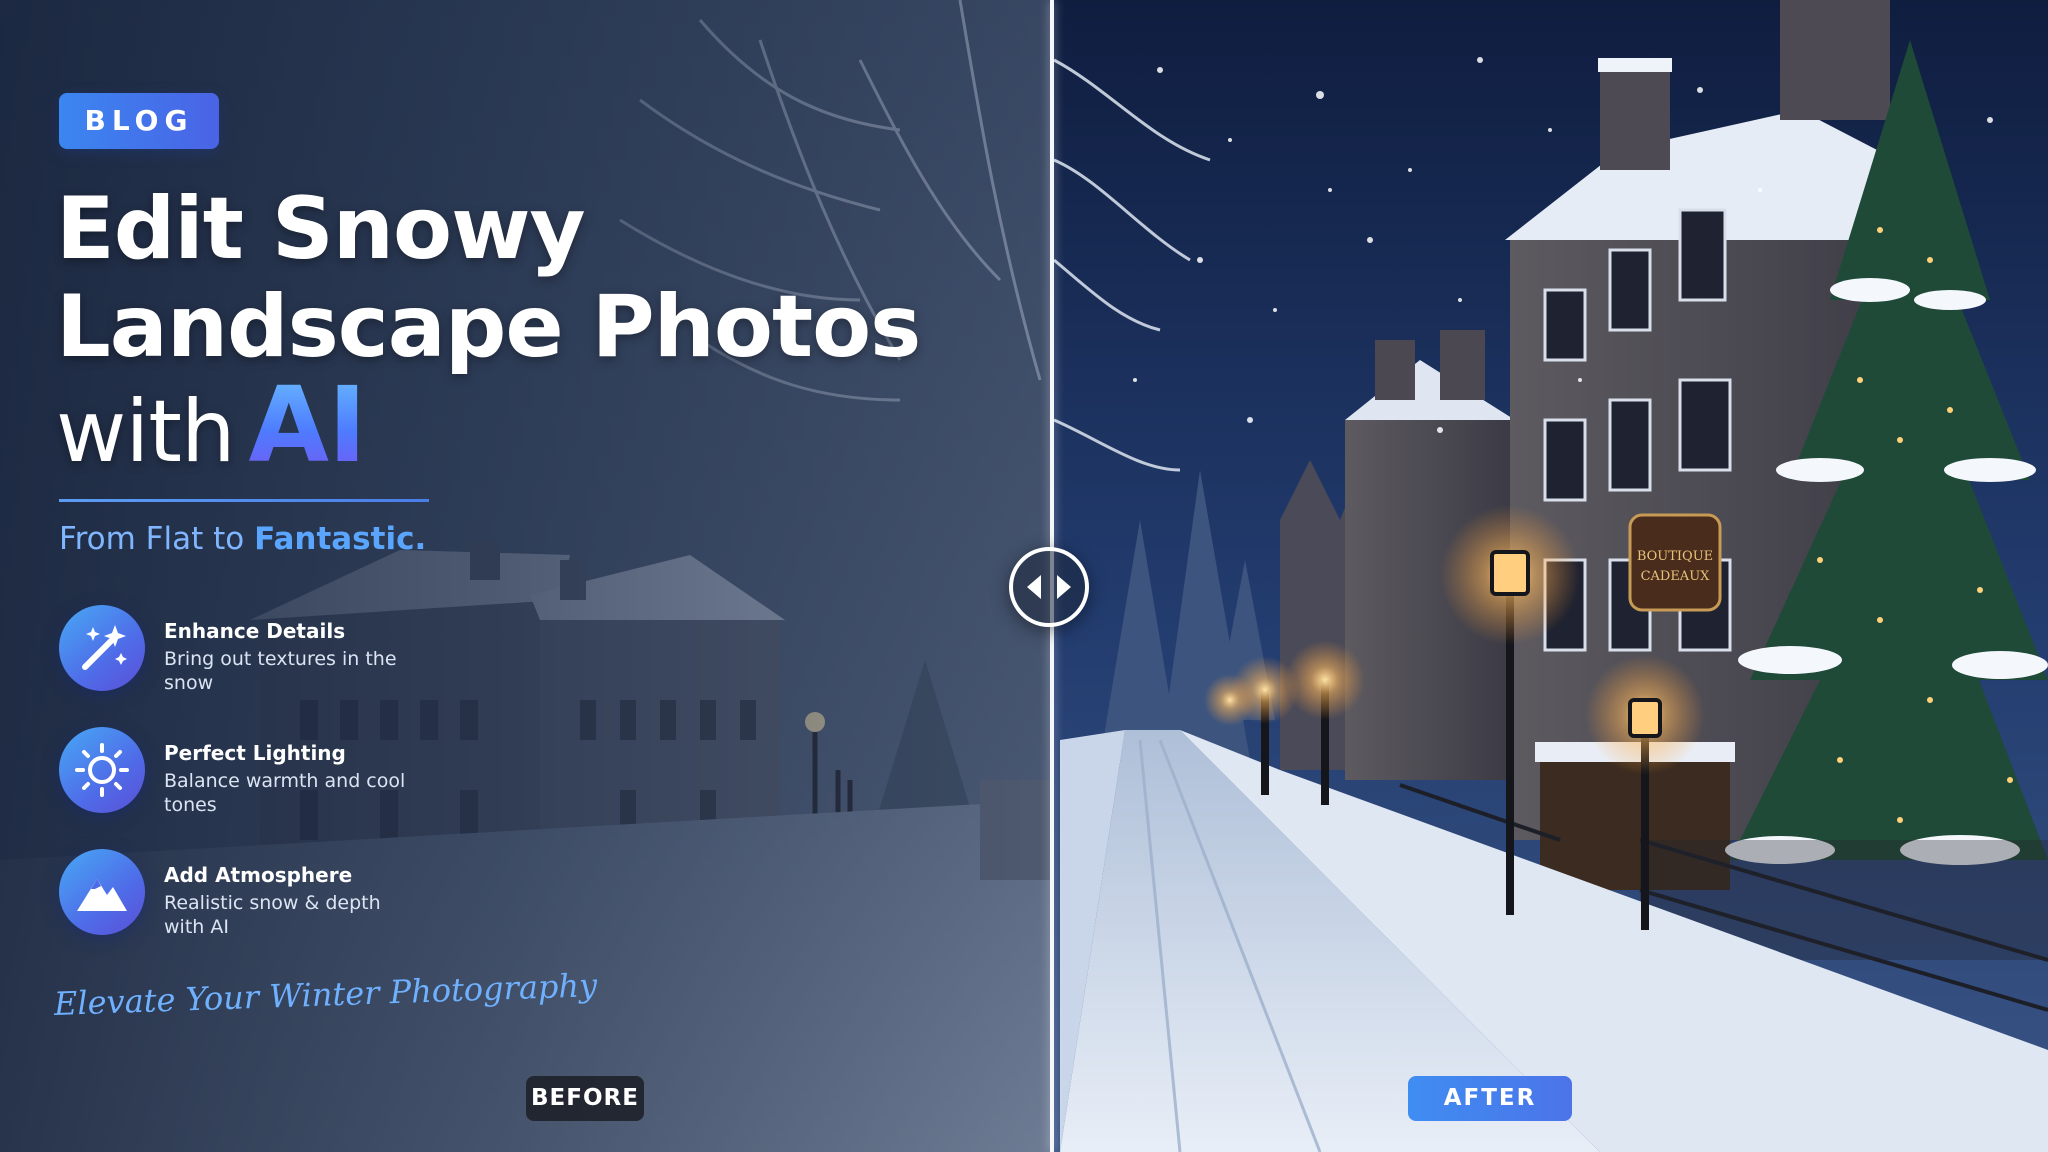 This screenshot has height=1152, width=2048. I want to click on feature-title: Enhance Details, so click(255, 631).